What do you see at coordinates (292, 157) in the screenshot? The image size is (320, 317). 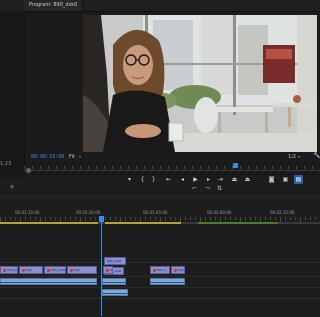 I see `playback-resolution-select: 1/2` at bounding box center [292, 157].